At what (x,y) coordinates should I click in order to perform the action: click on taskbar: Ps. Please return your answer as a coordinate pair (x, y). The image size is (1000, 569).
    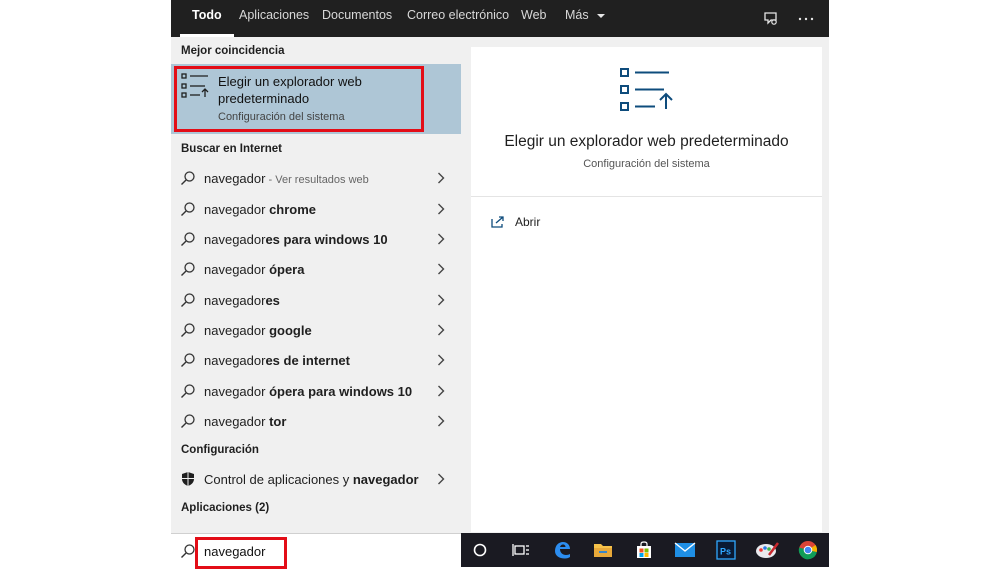
    Looking at the image, I should click on (645, 550).